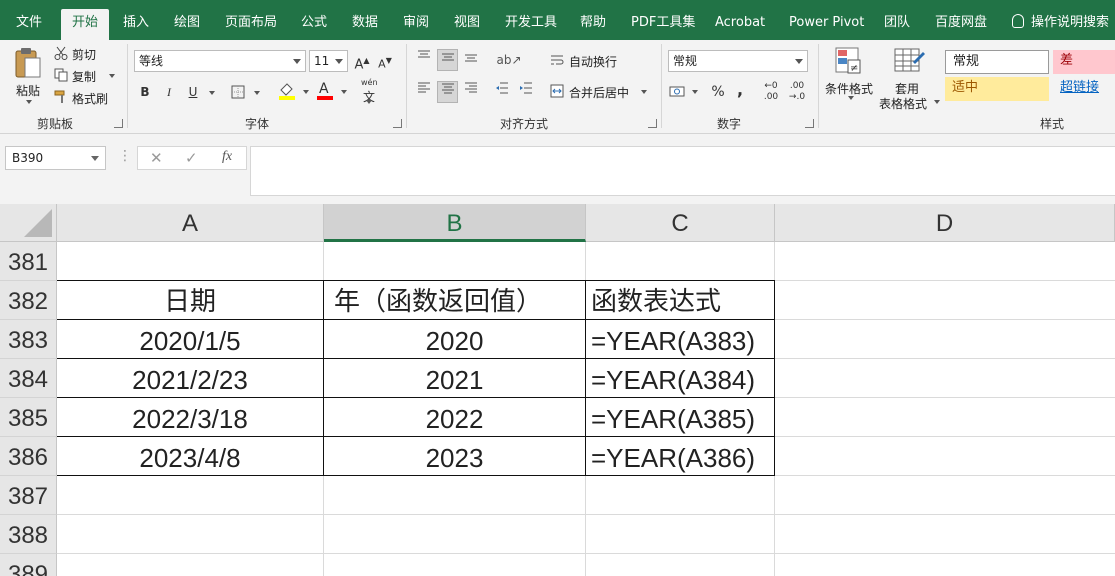 The image size is (1115, 576). I want to click on align-right-button, so click(471, 92).